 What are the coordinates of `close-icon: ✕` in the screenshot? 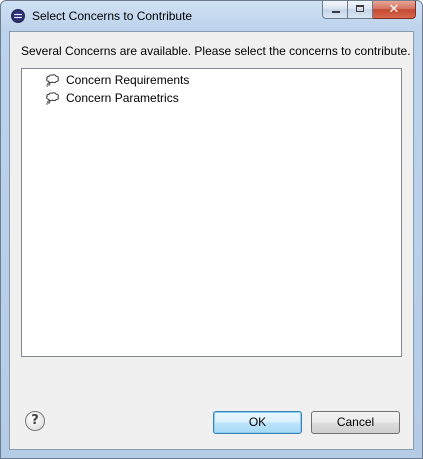 It's located at (394, 9).